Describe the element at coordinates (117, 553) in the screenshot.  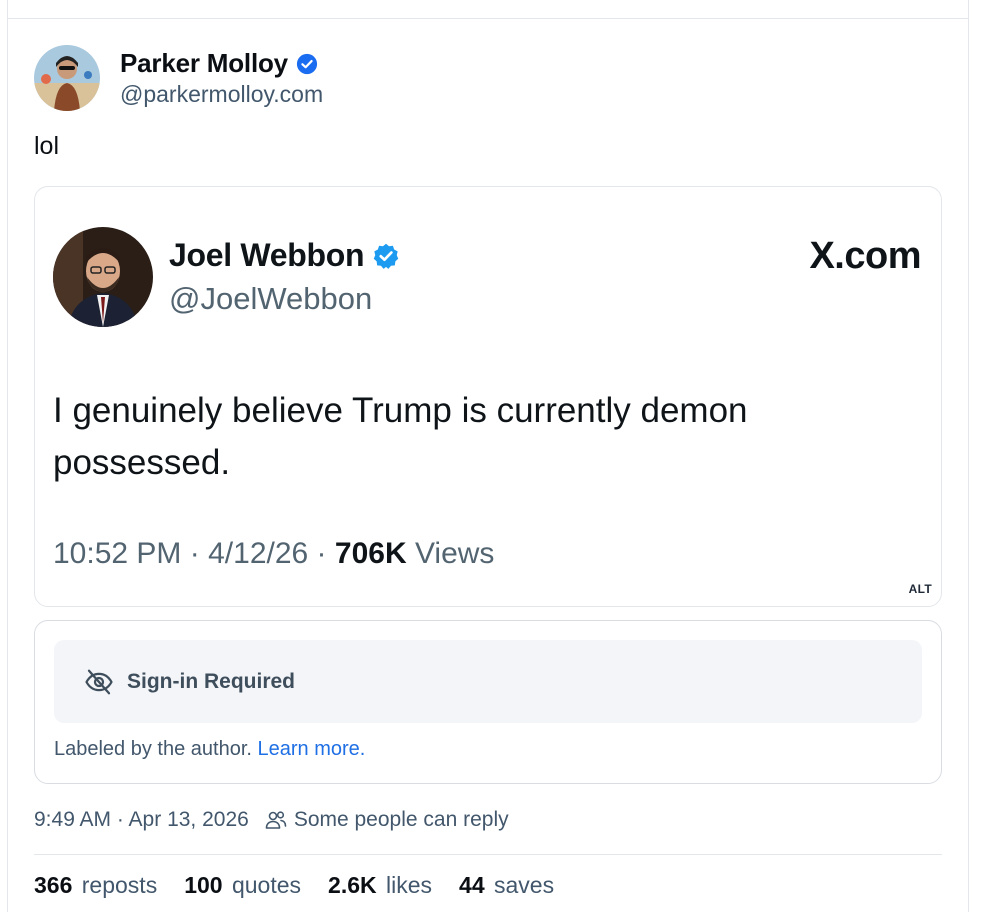
I see `embedded-time: 10:52 PM` at that location.